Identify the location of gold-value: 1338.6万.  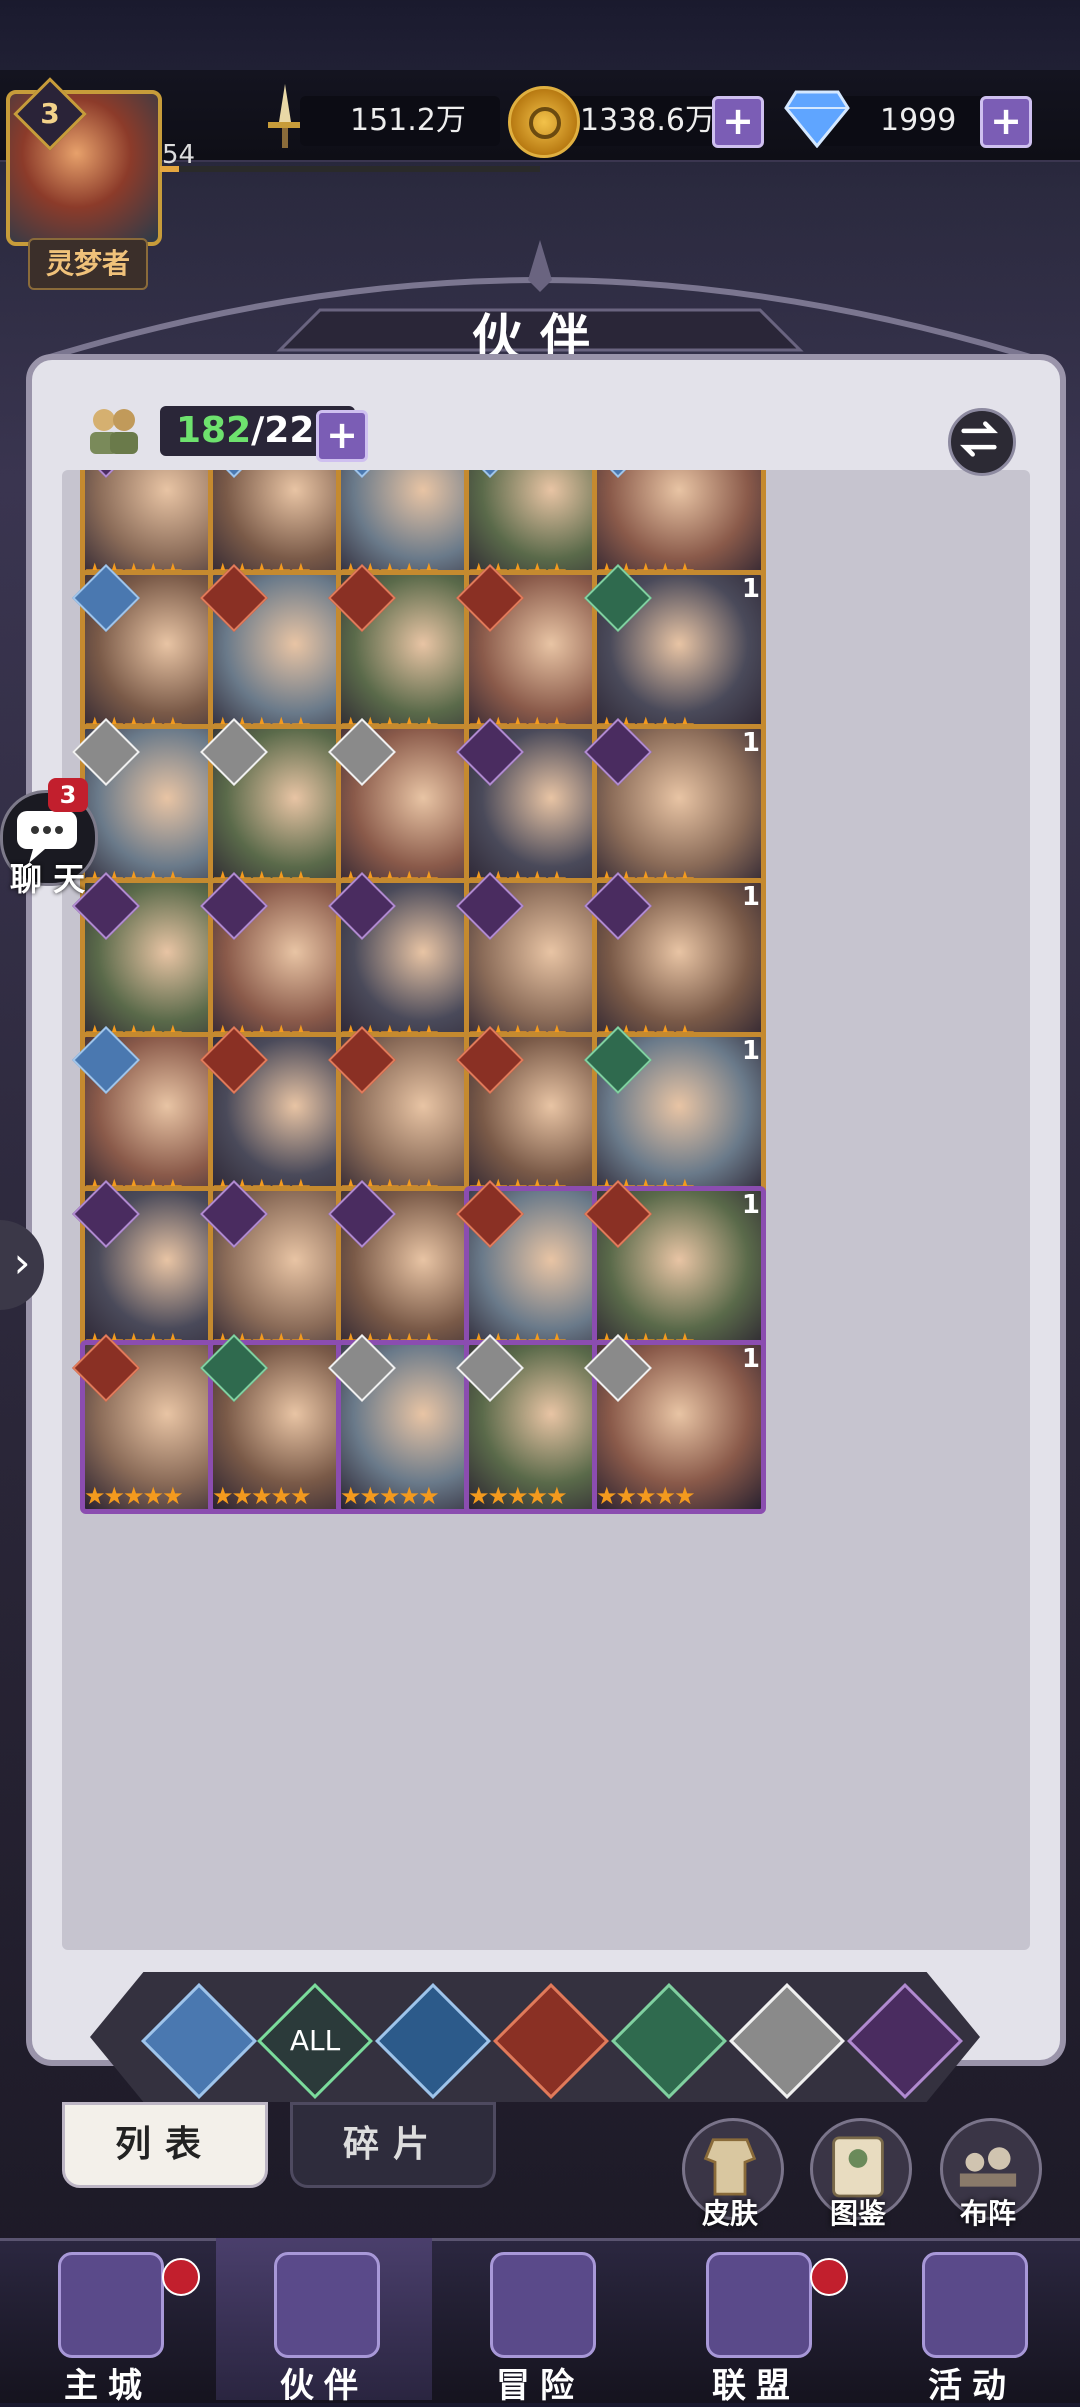
(647, 120).